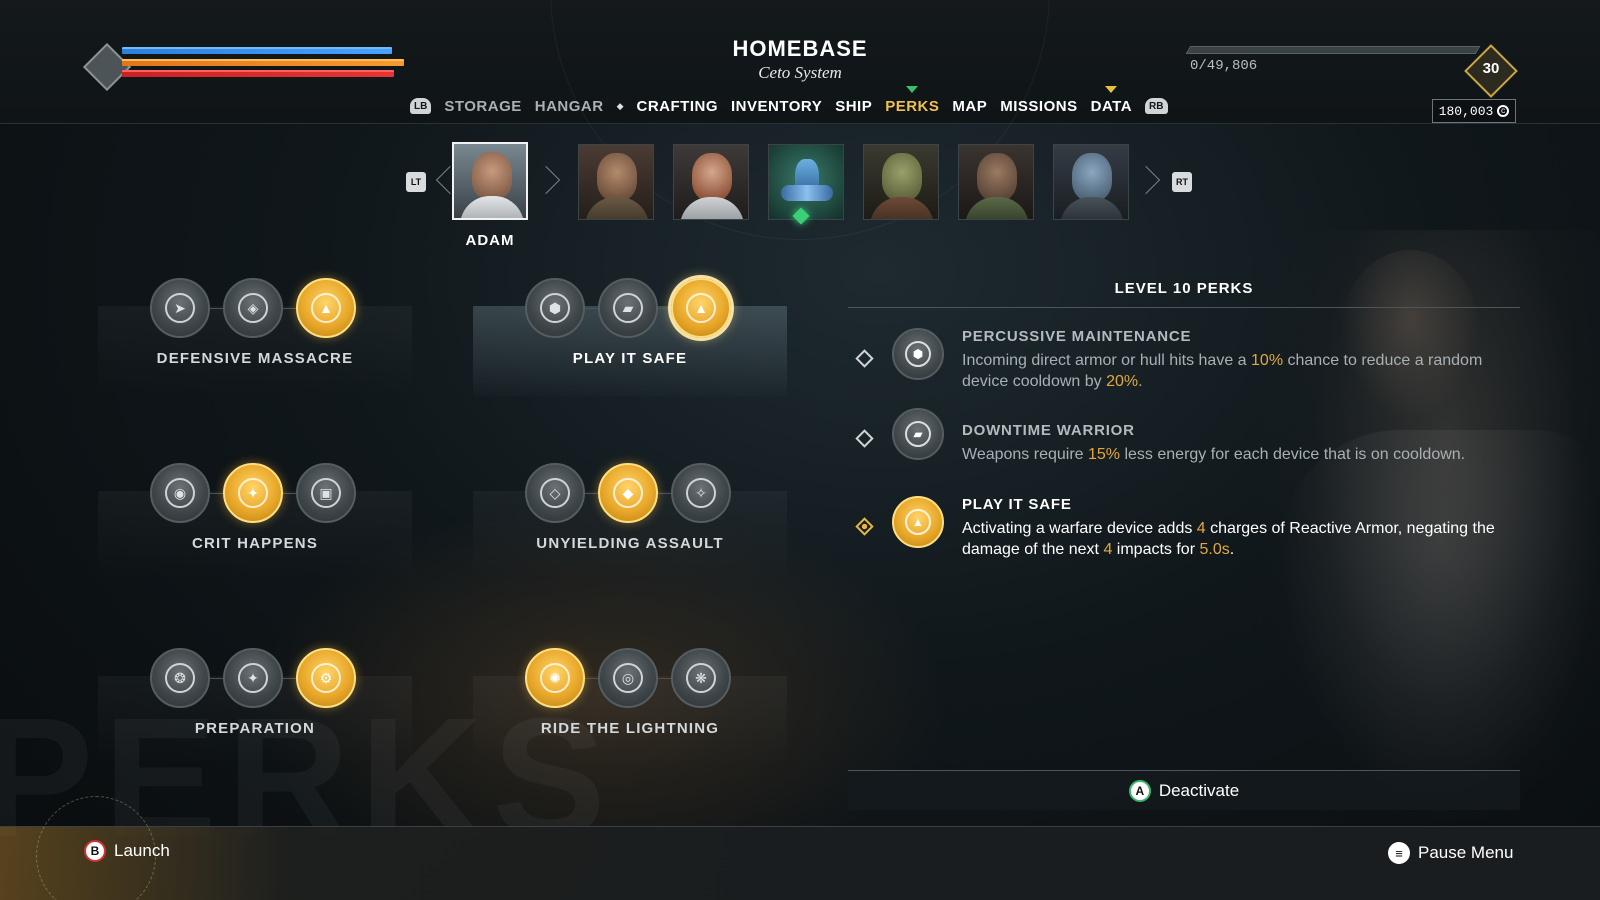 This screenshot has height=900, width=1600. Describe the element at coordinates (1199, 790) in the screenshot. I see `deactivate-label: Deactivate` at that location.